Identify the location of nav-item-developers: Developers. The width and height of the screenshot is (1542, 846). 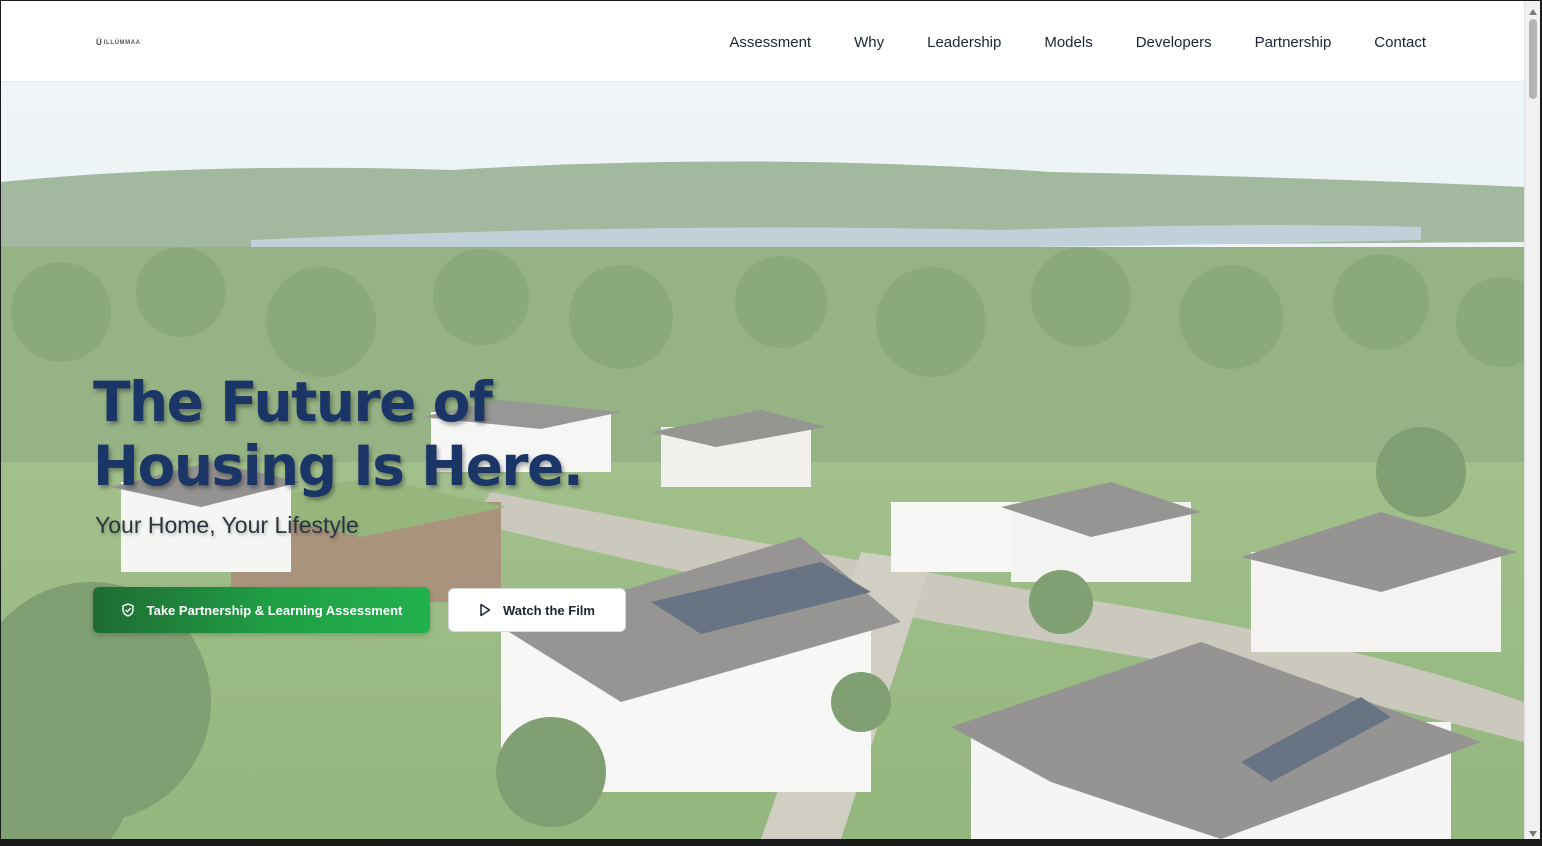
(1174, 43).